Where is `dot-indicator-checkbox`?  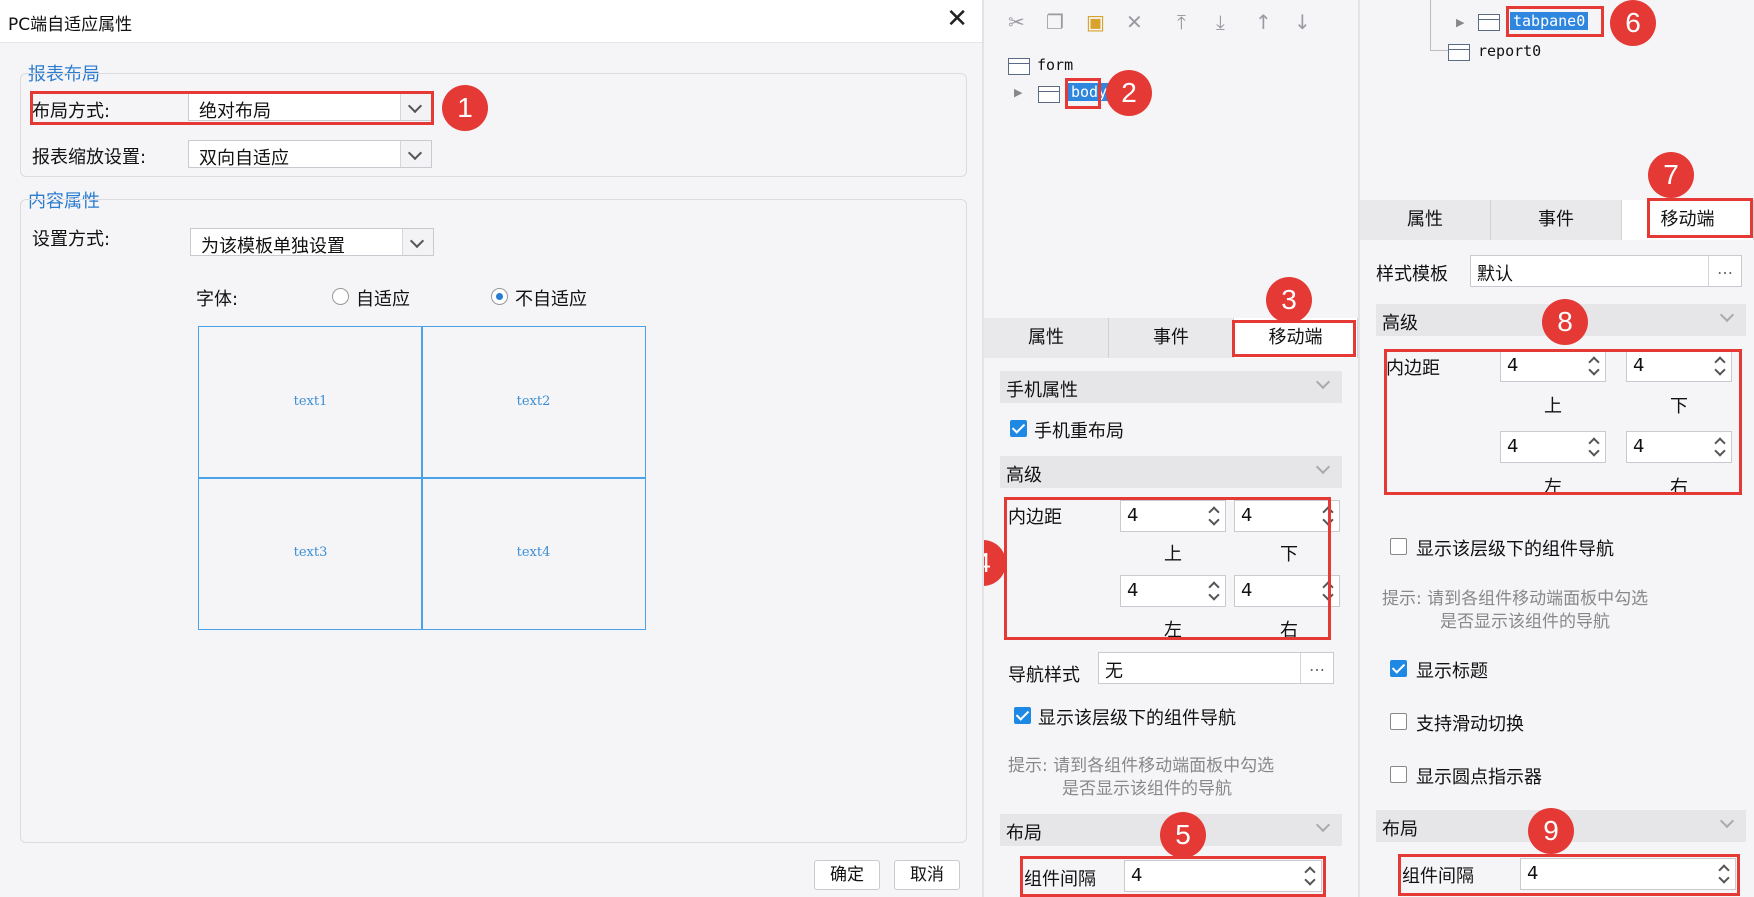
dot-indicator-checkbox is located at coordinates (1398, 774).